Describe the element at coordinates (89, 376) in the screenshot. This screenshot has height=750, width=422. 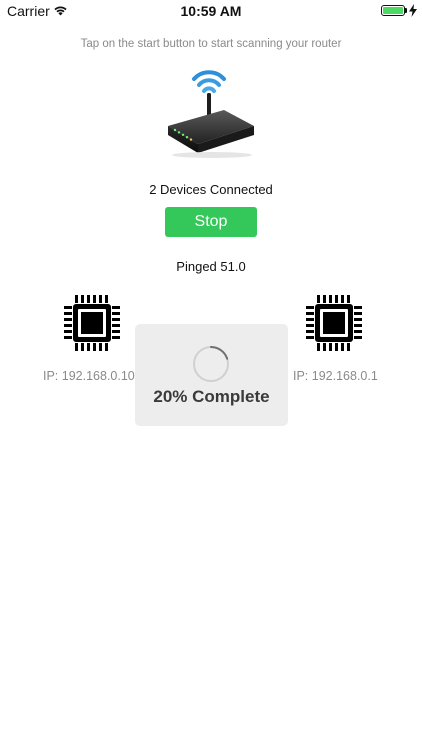
I see `device-ip-label: IP: 192.168.0.109` at that location.